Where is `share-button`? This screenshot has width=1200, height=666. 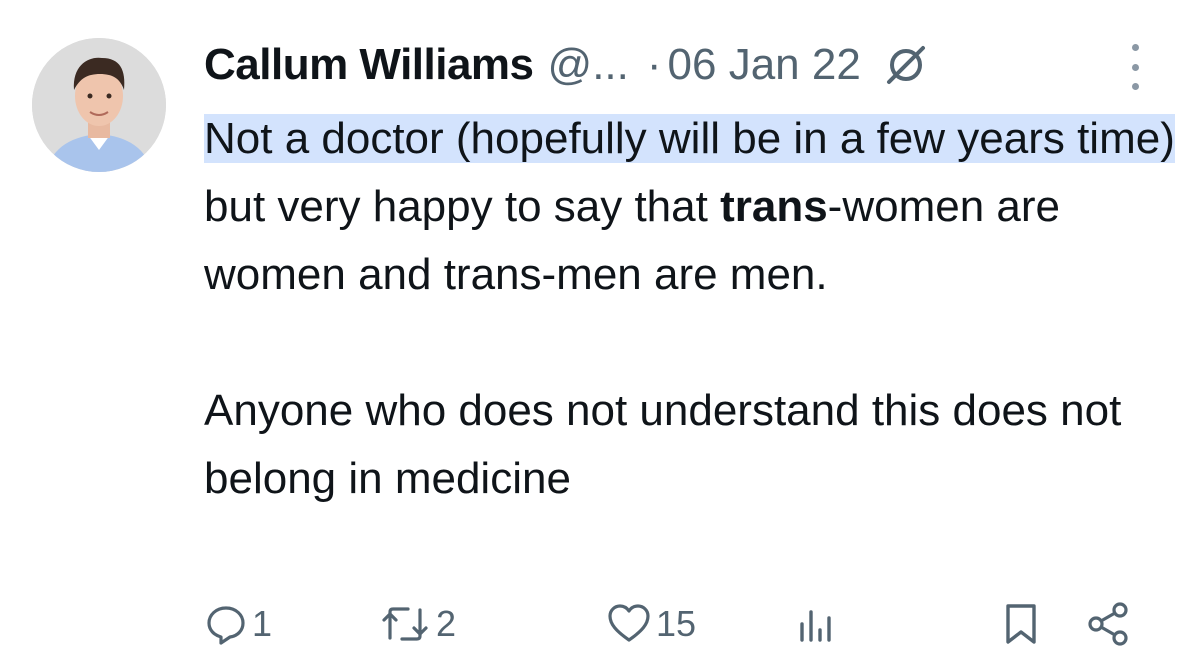 share-button is located at coordinates (1109, 624).